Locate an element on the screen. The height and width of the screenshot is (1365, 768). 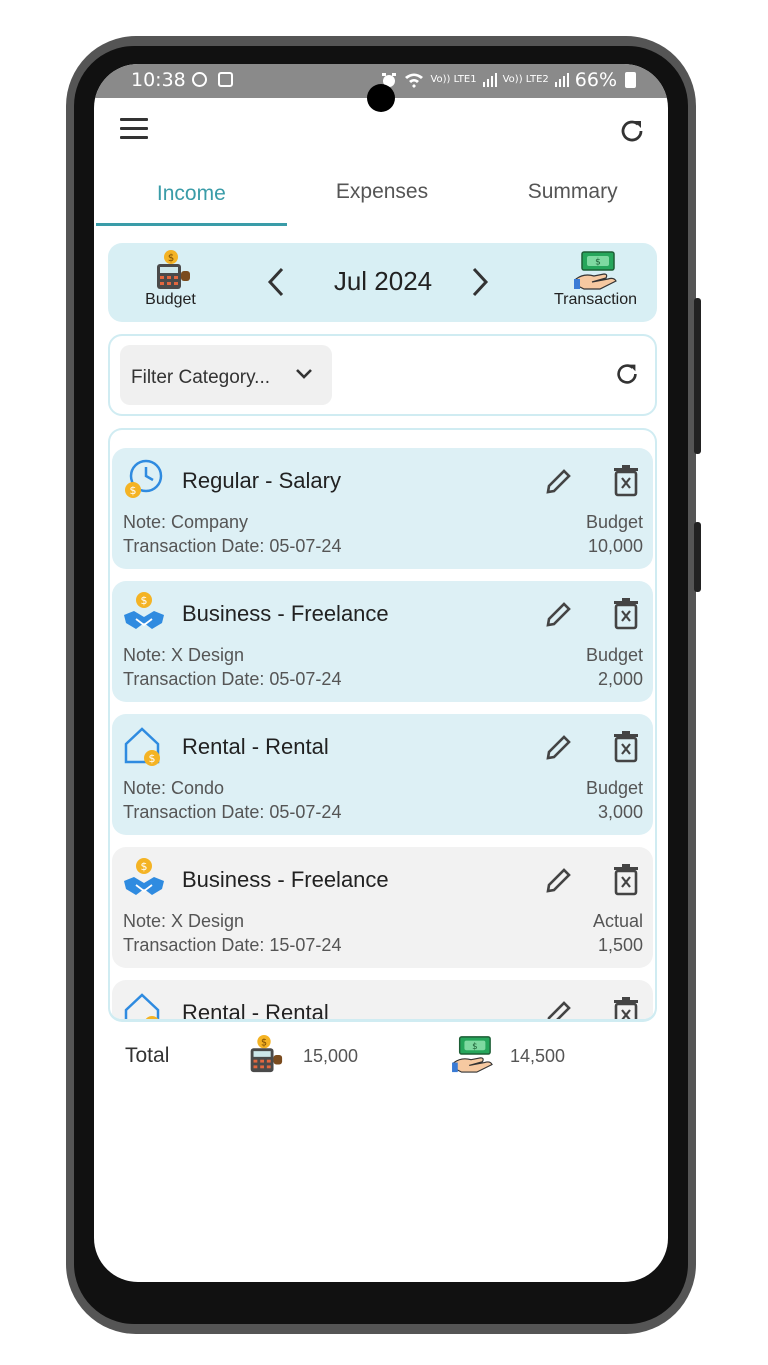
entry-amount: 1,500 is located at coordinates (620, 945).